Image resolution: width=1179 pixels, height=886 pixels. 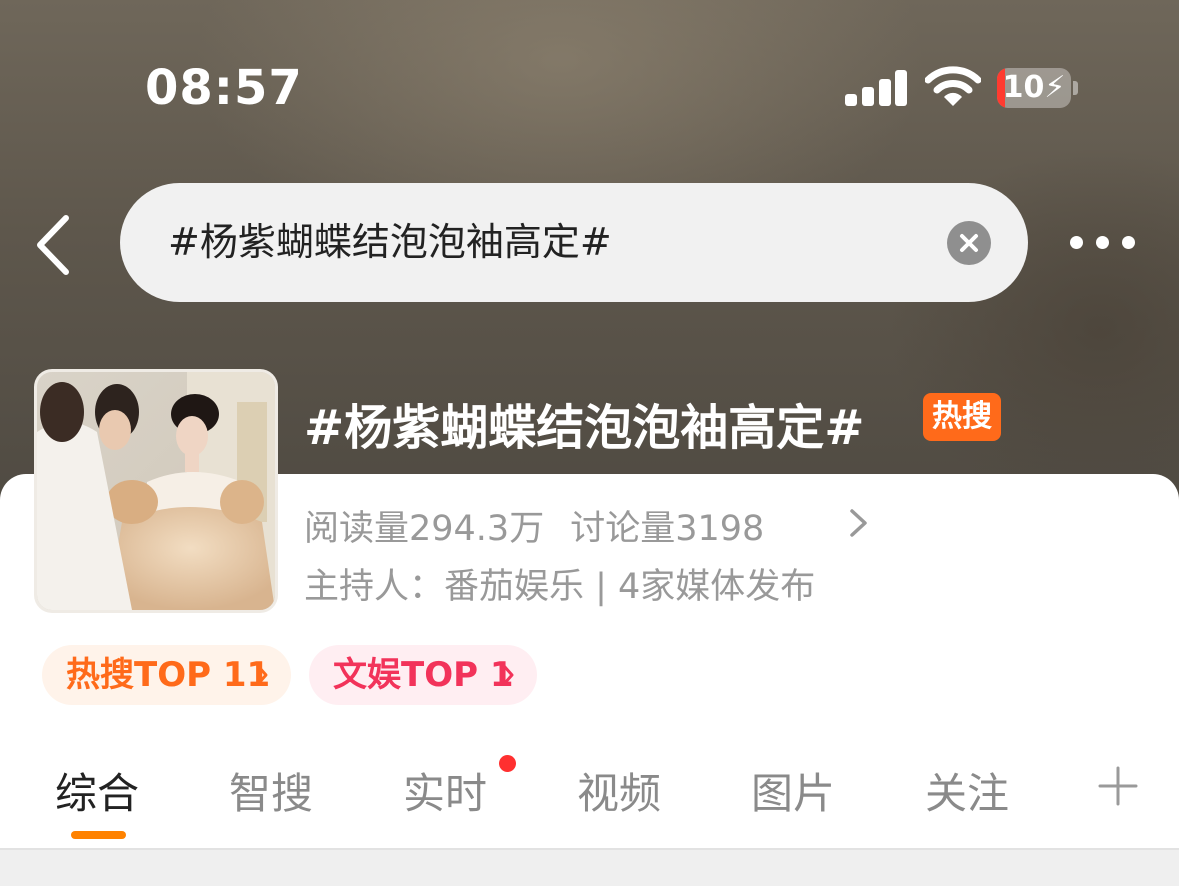 I want to click on entertainment-rank-pill: 文娱TOP 1, so click(x=423, y=675).